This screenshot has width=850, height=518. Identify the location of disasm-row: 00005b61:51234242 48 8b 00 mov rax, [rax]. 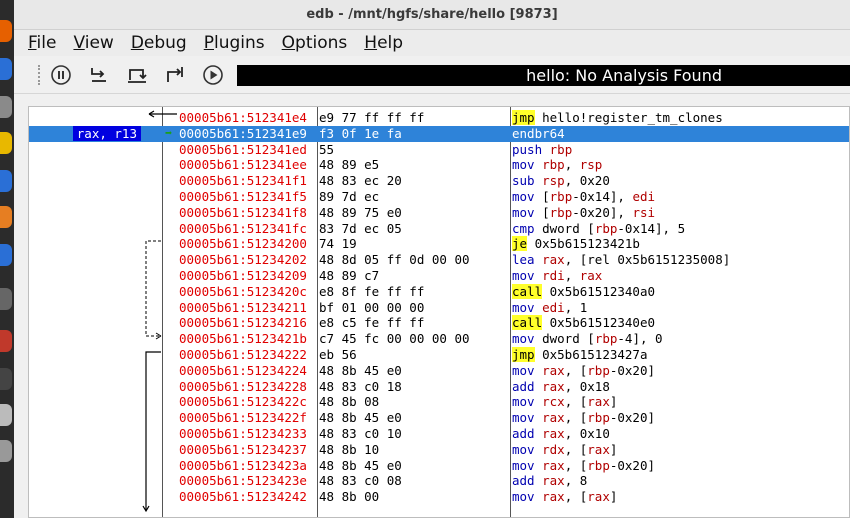
(439, 497).